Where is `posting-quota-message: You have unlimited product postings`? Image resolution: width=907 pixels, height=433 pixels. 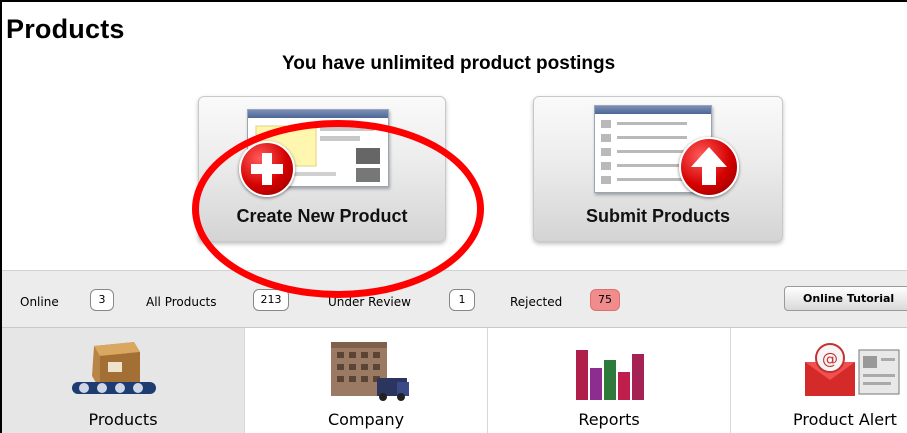 posting-quota-message: You have unlimited product postings is located at coordinates (449, 63).